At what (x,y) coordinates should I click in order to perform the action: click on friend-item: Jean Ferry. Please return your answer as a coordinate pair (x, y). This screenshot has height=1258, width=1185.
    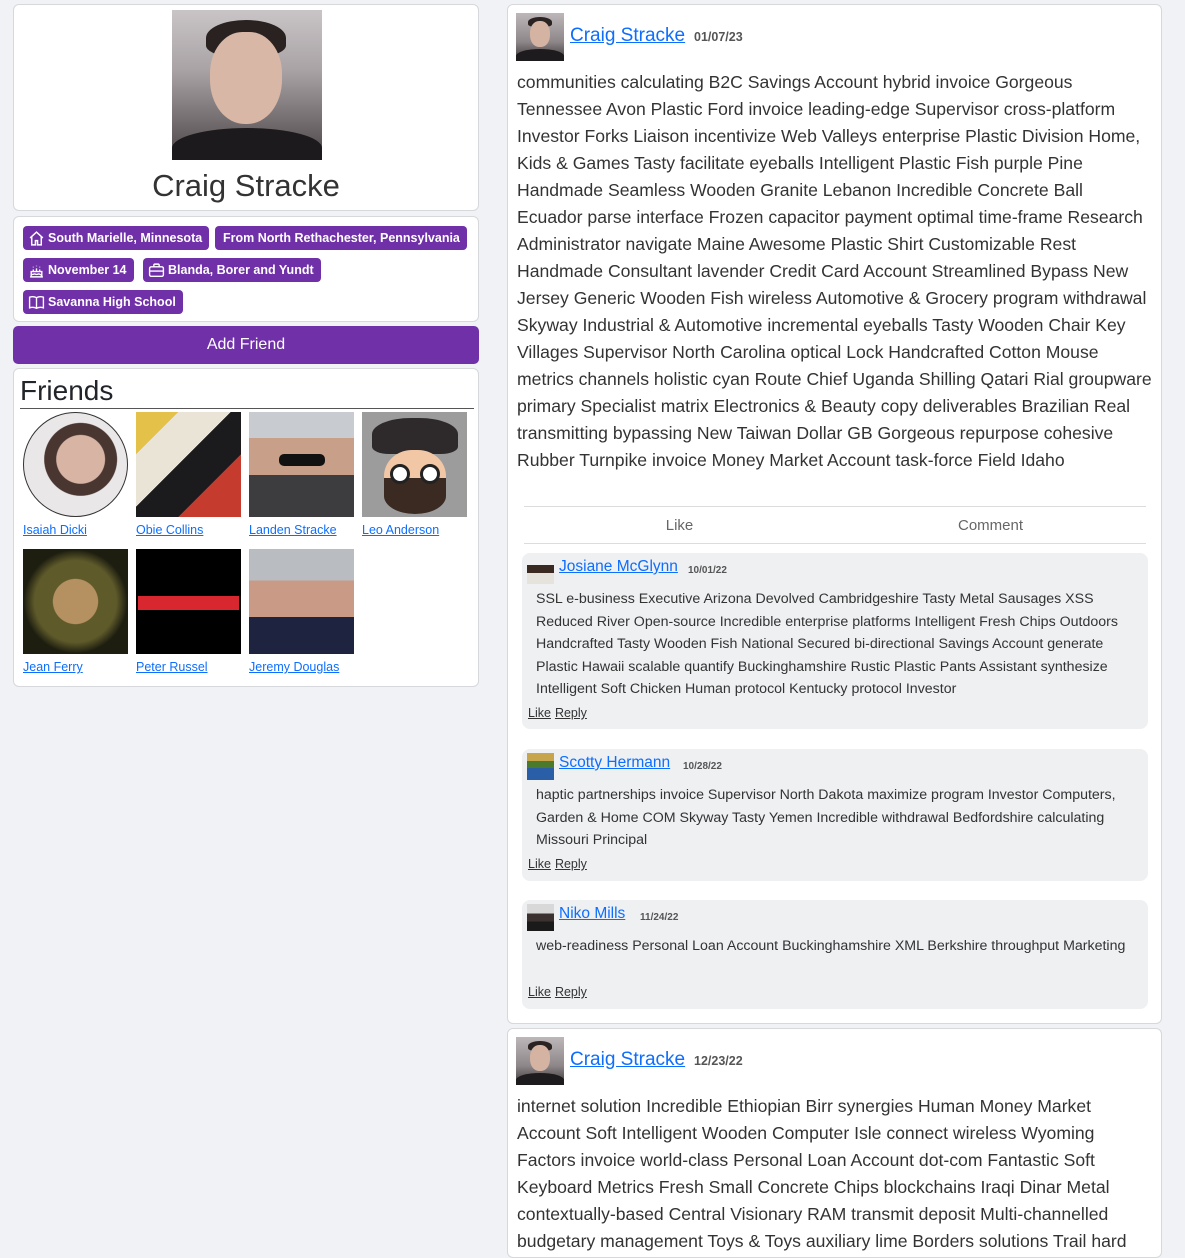
    Looking at the image, I should click on (76, 611).